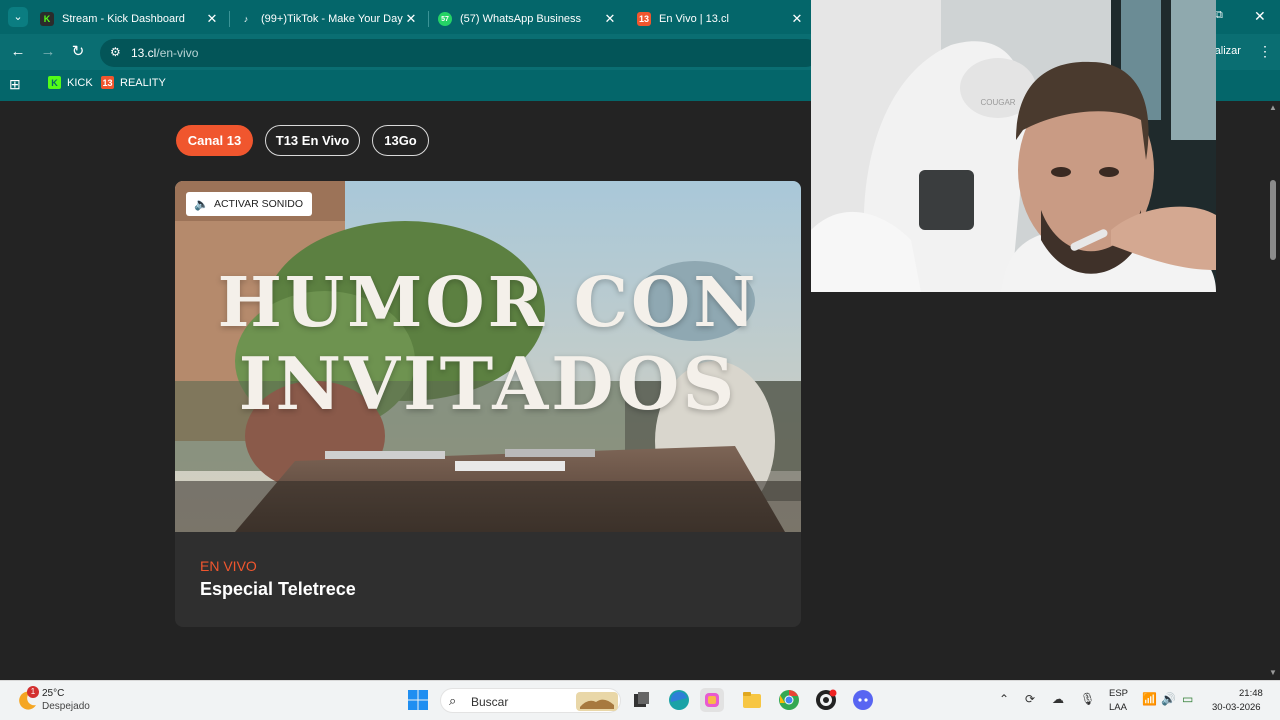 This screenshot has height=720, width=1280. What do you see at coordinates (1265, 51) in the screenshot?
I see `menu-icon: ⋮` at bounding box center [1265, 51].